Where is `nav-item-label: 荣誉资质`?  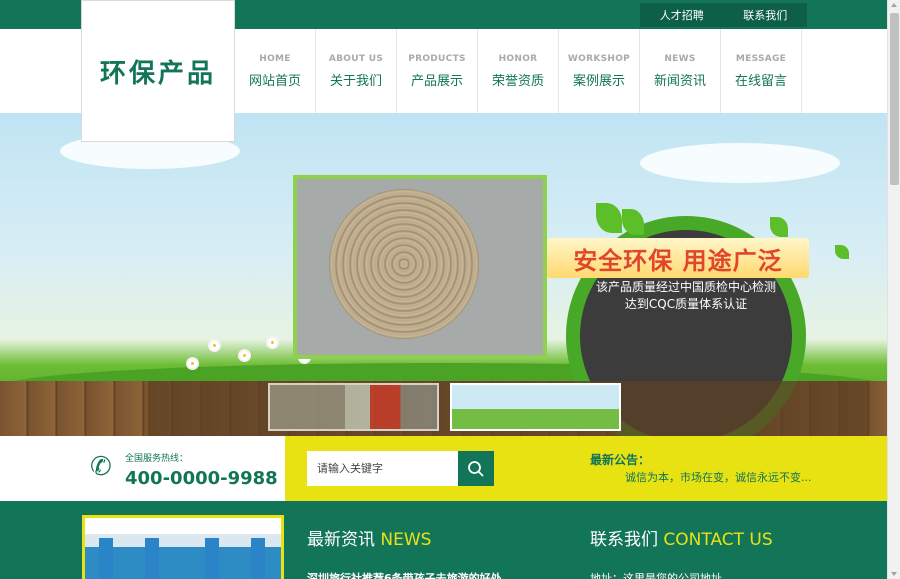 nav-item-label: 荣誉资质 is located at coordinates (517, 81).